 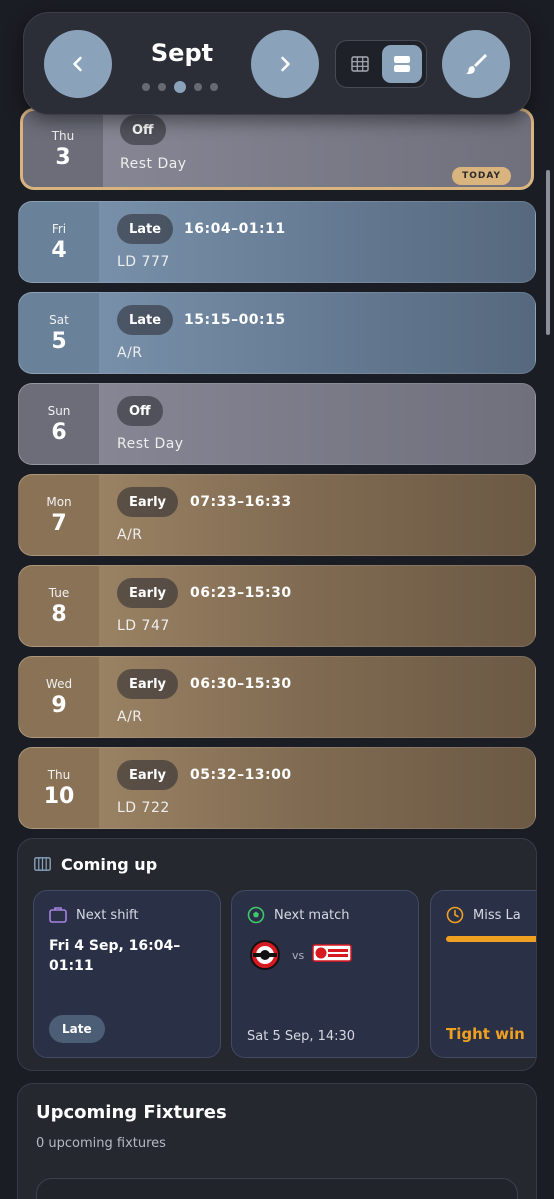 What do you see at coordinates (298, 955) in the screenshot?
I see `versus-label: vs` at bounding box center [298, 955].